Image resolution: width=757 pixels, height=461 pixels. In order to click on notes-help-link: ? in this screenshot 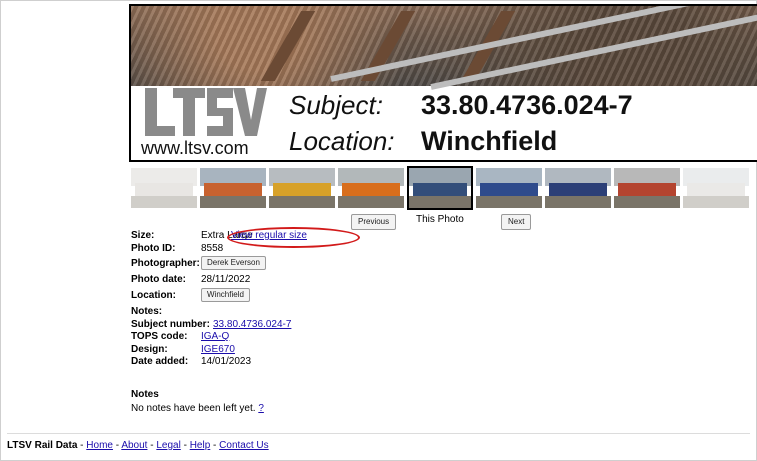, I will do `click(261, 408)`.